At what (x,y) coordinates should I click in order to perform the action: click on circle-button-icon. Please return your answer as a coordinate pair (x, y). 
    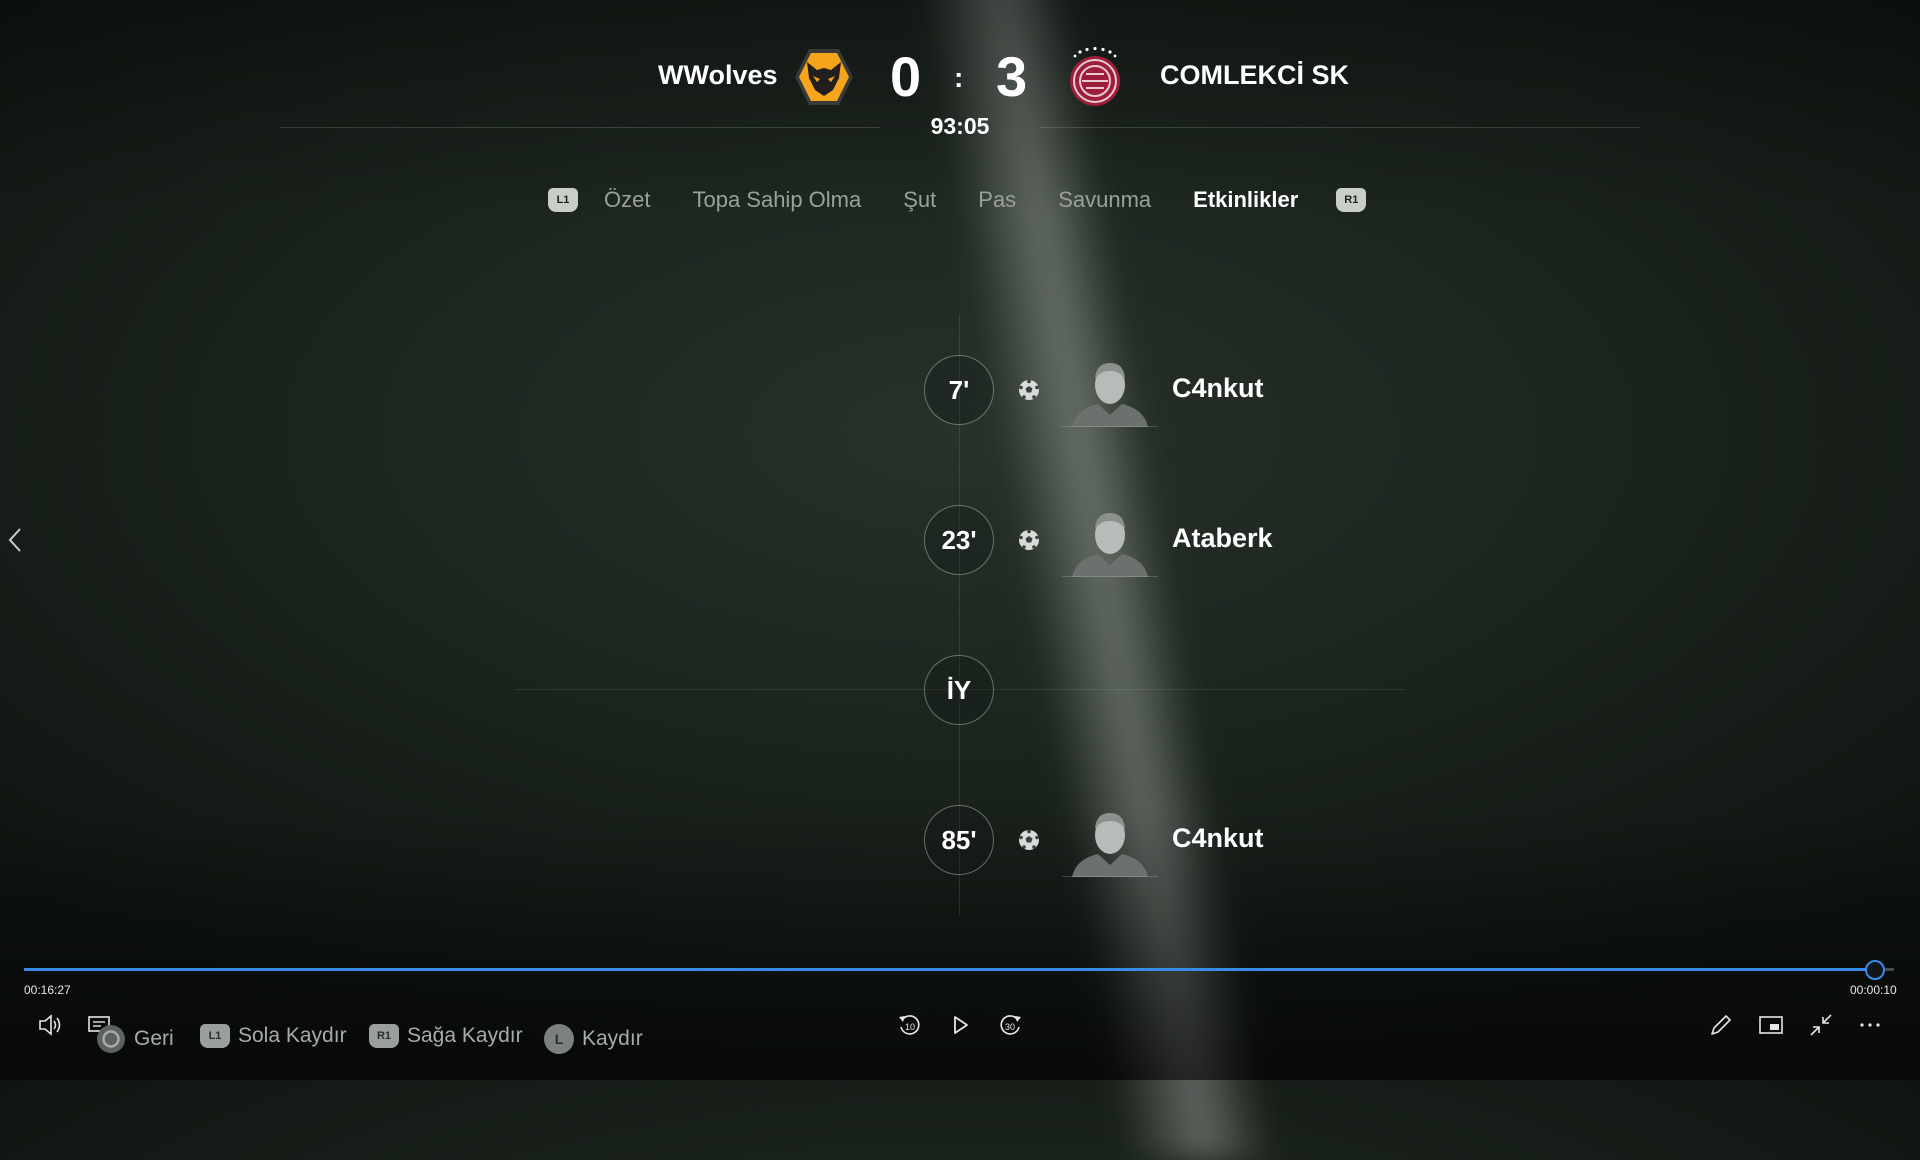
    Looking at the image, I should click on (111, 1039).